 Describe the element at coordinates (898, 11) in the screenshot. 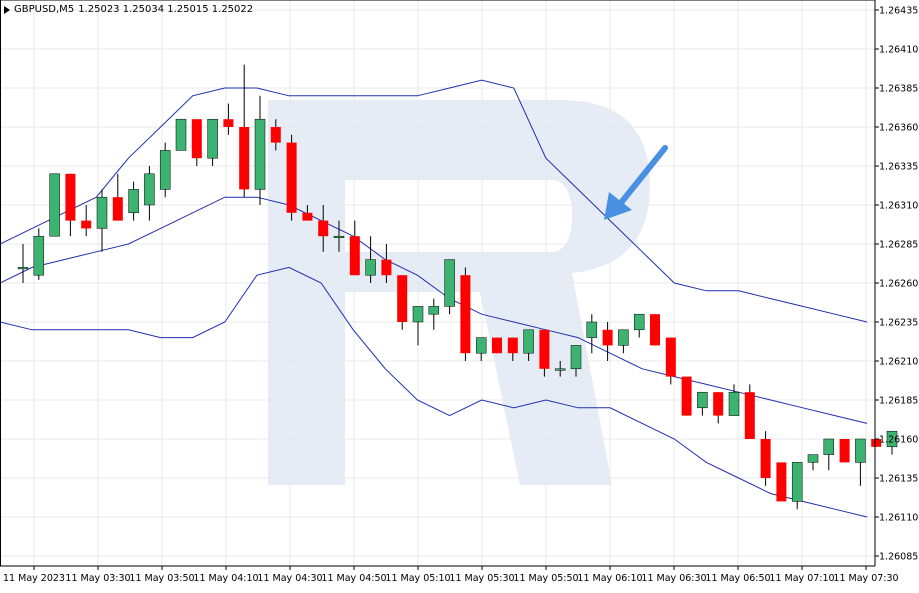

I see `y-tick-label: 1.26435` at that location.